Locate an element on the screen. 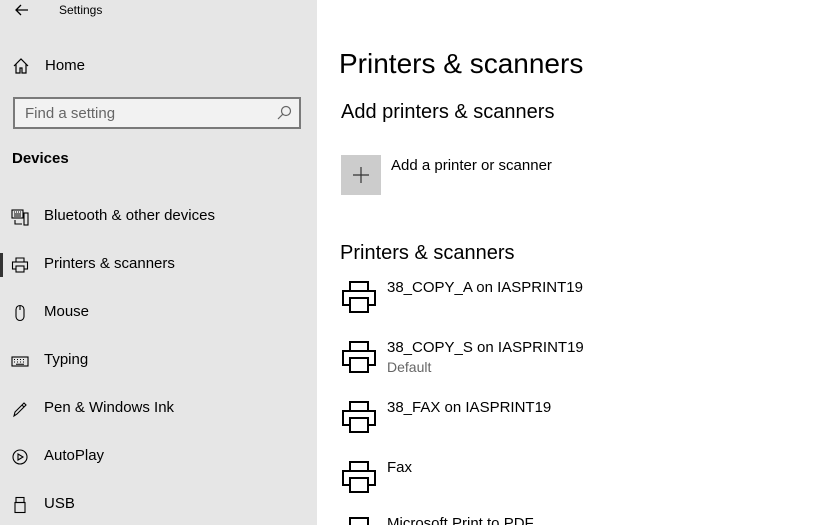 This screenshot has width=816, height=525. sidebar-item-mouse: Mouse is located at coordinates (158, 313).